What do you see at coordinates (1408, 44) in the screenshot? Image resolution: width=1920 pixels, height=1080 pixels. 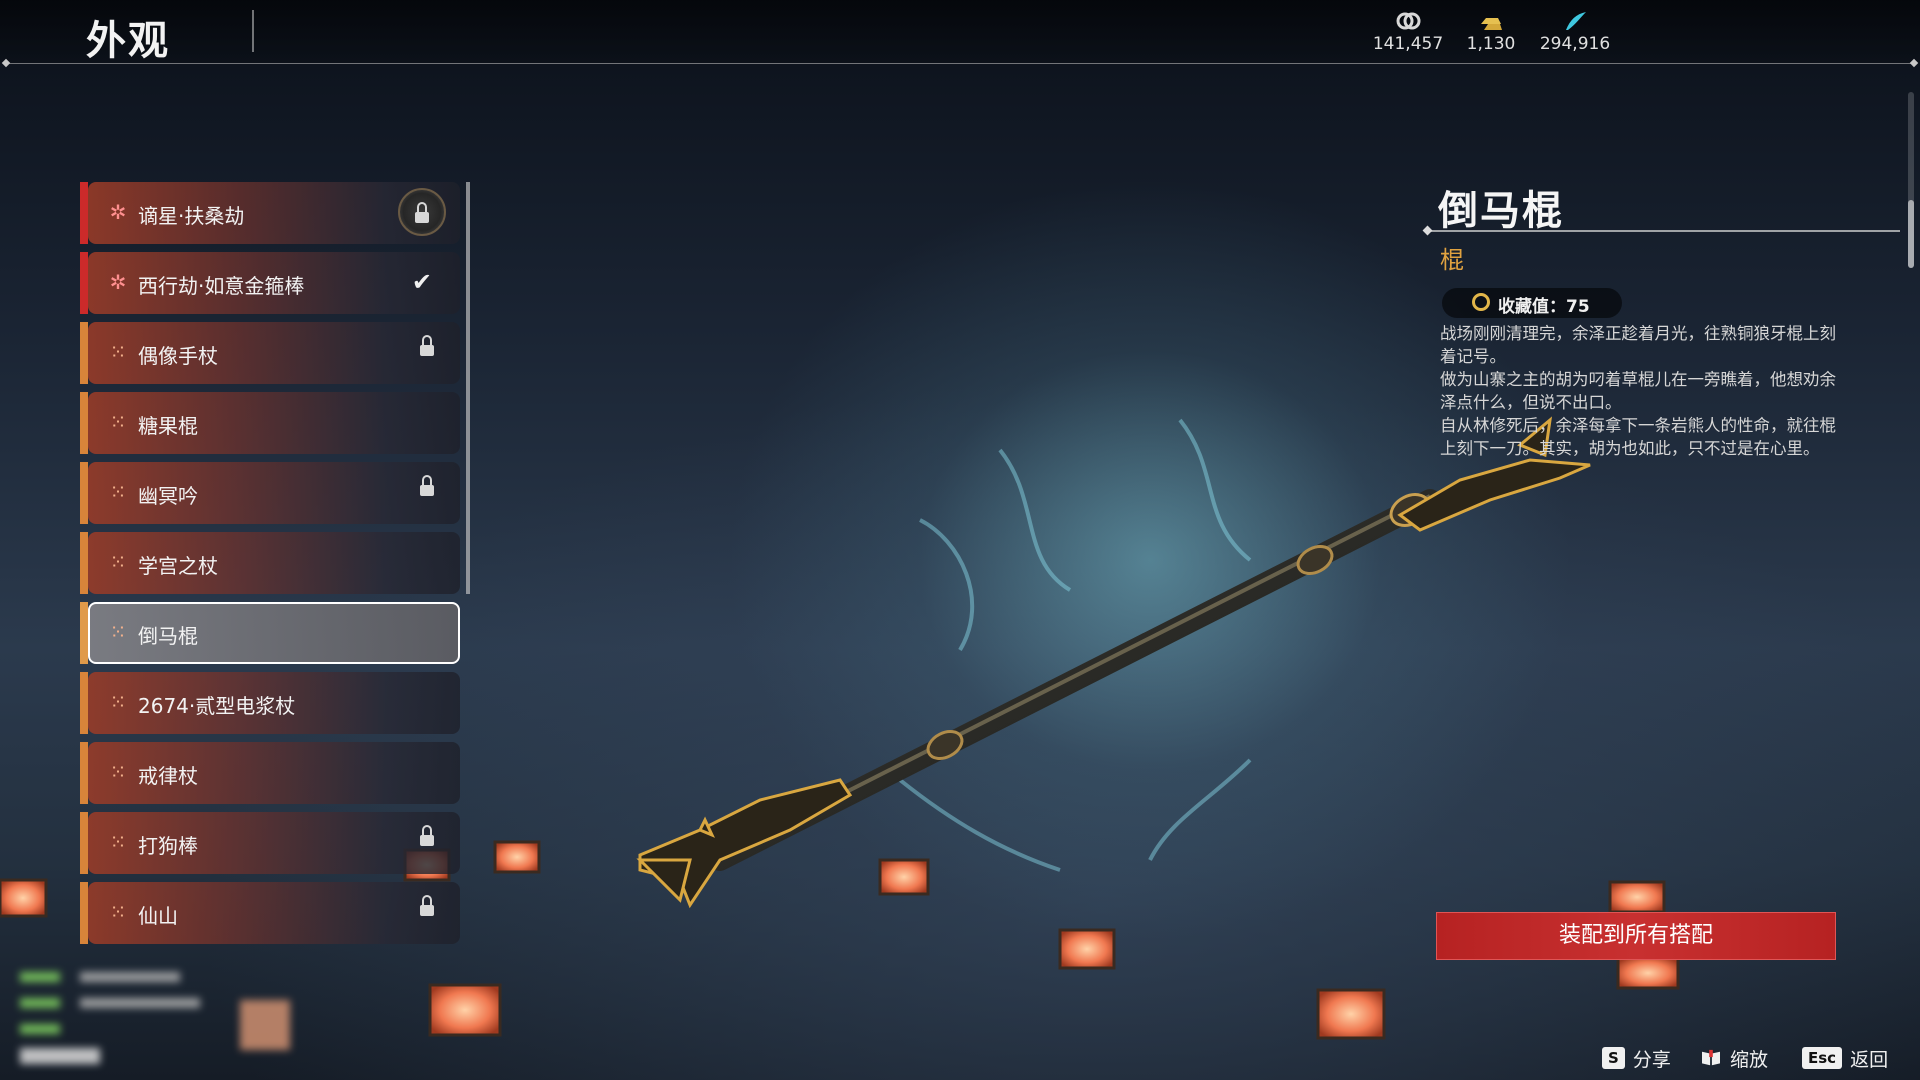 I see `currency-coins-value: 141,457` at bounding box center [1408, 44].